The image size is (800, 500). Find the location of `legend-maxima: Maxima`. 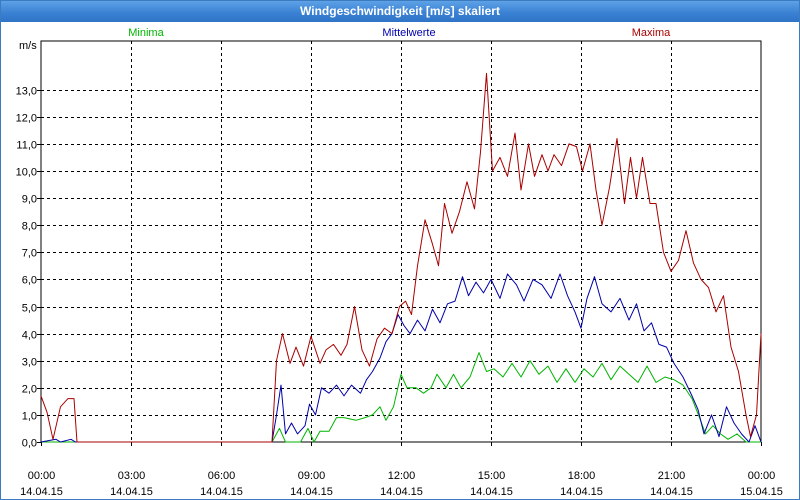

legend-maxima: Maxima is located at coordinates (651, 33).